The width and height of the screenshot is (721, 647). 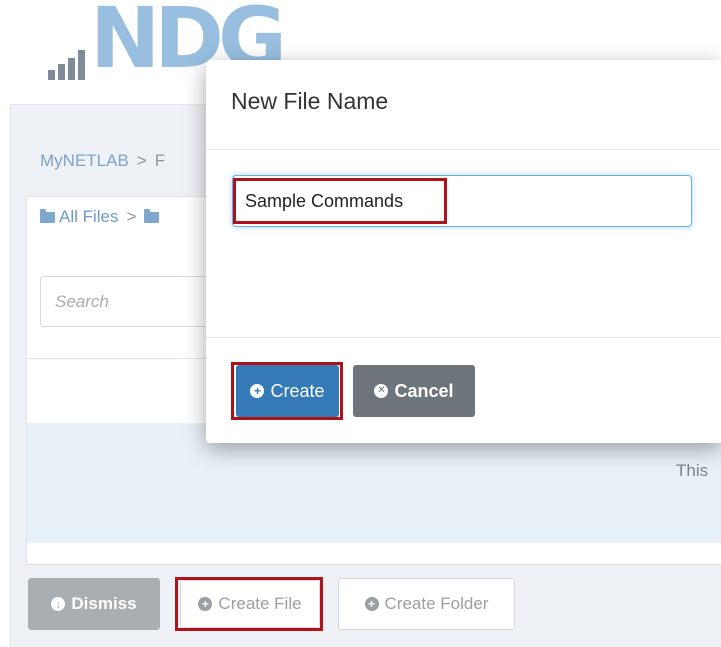 I want to click on times-circle-icon: ✕, so click(x=381, y=391).